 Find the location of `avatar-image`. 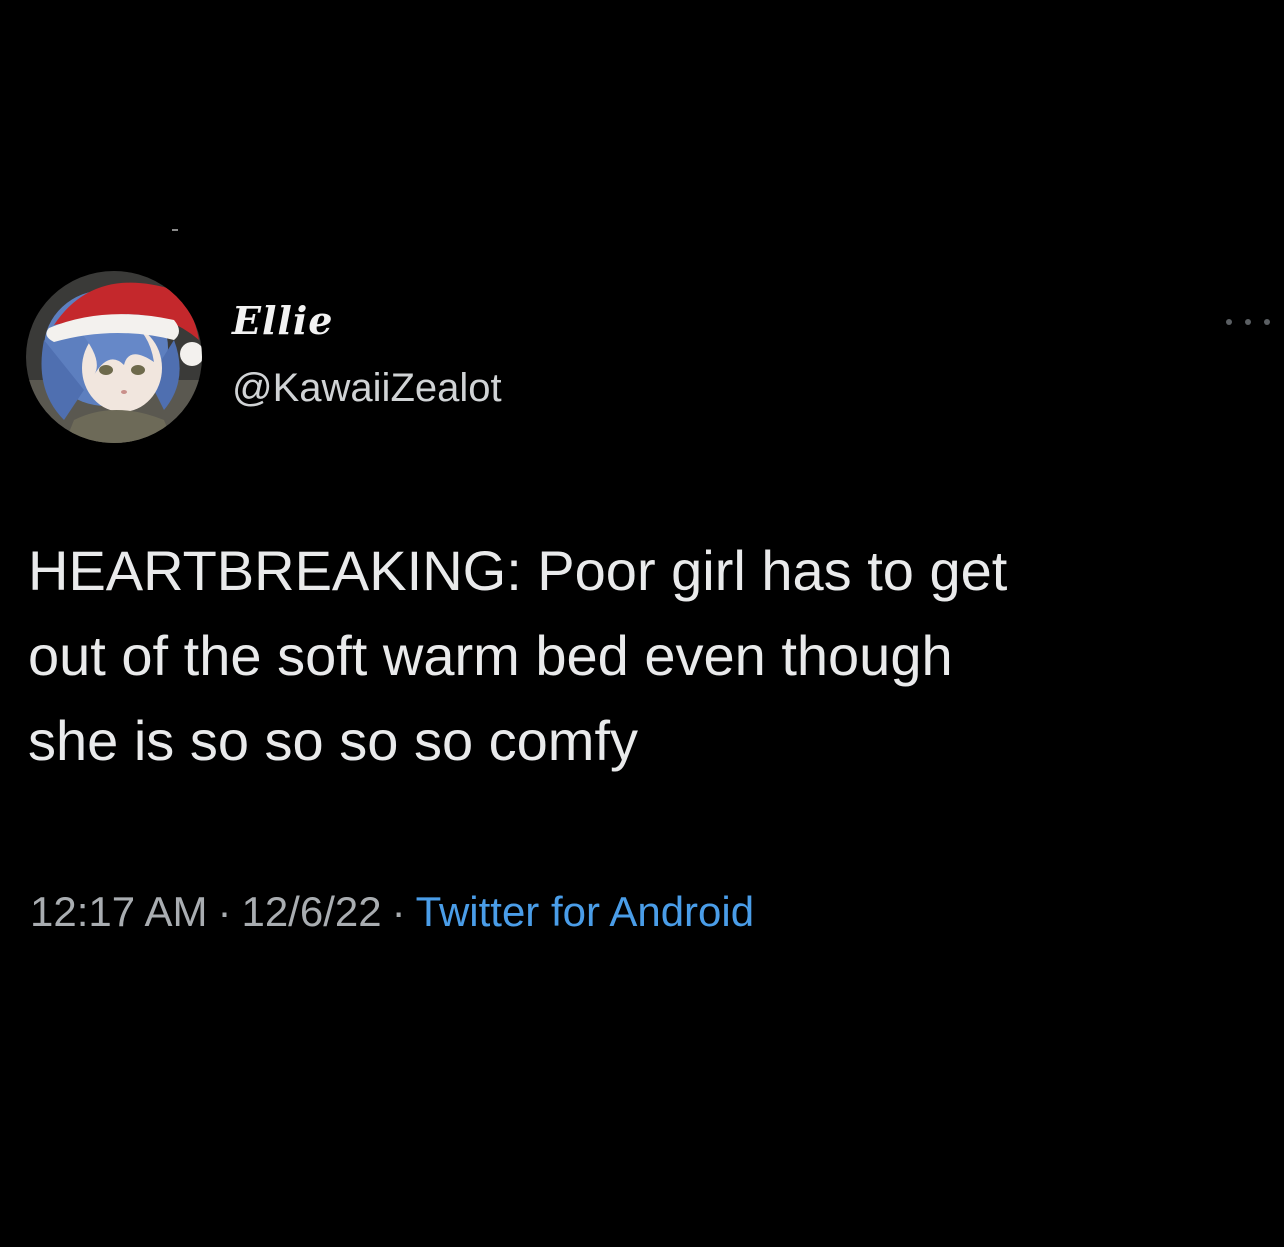

avatar-image is located at coordinates (114, 357).